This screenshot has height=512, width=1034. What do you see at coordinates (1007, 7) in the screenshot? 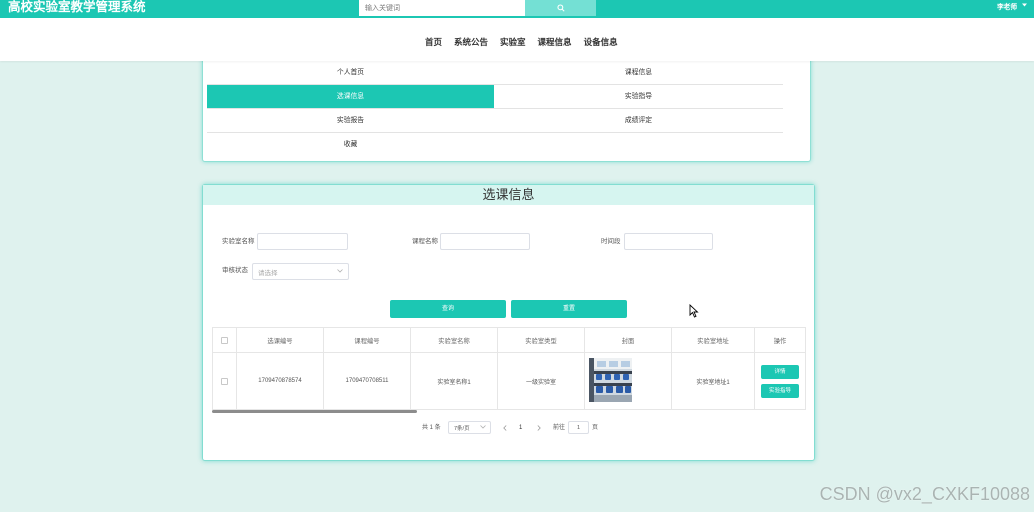
I see `user-name: 李老师` at bounding box center [1007, 7].